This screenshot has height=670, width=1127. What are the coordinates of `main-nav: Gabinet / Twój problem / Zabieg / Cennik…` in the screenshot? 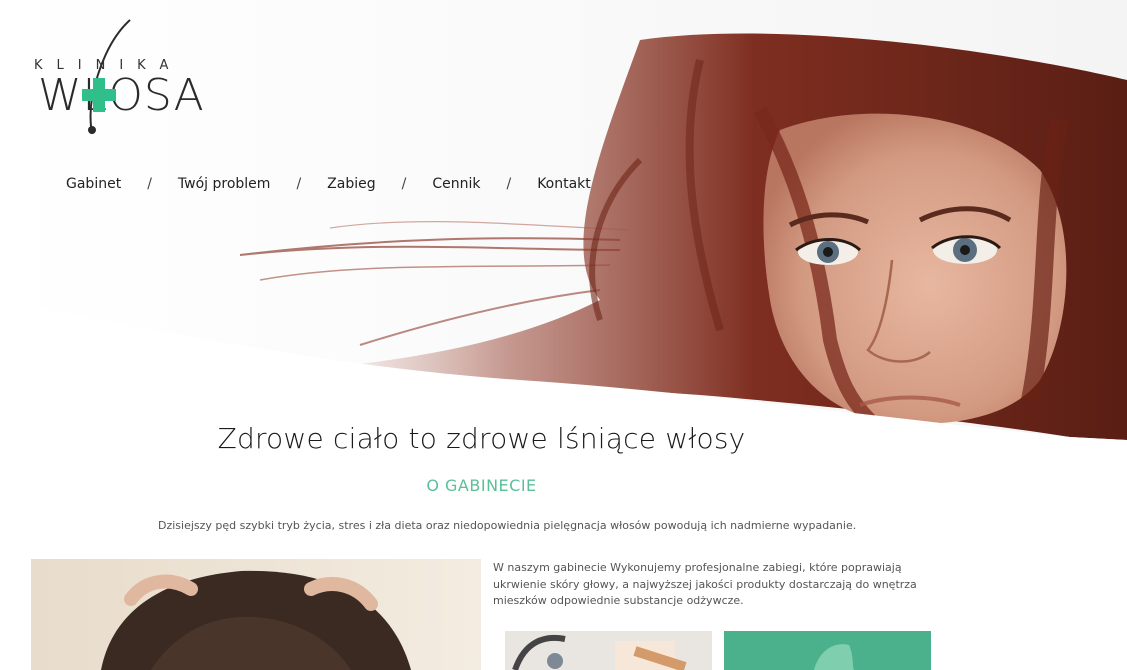 It's located at (328, 184).